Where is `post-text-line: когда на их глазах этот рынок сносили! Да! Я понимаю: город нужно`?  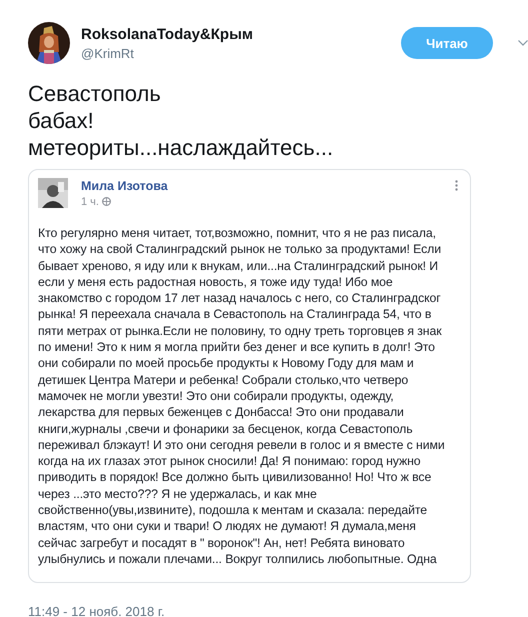
post-text-line: когда на их глазах этот рынок сносили! Да! Я понимаю: город нужно is located at coordinates (229, 461).